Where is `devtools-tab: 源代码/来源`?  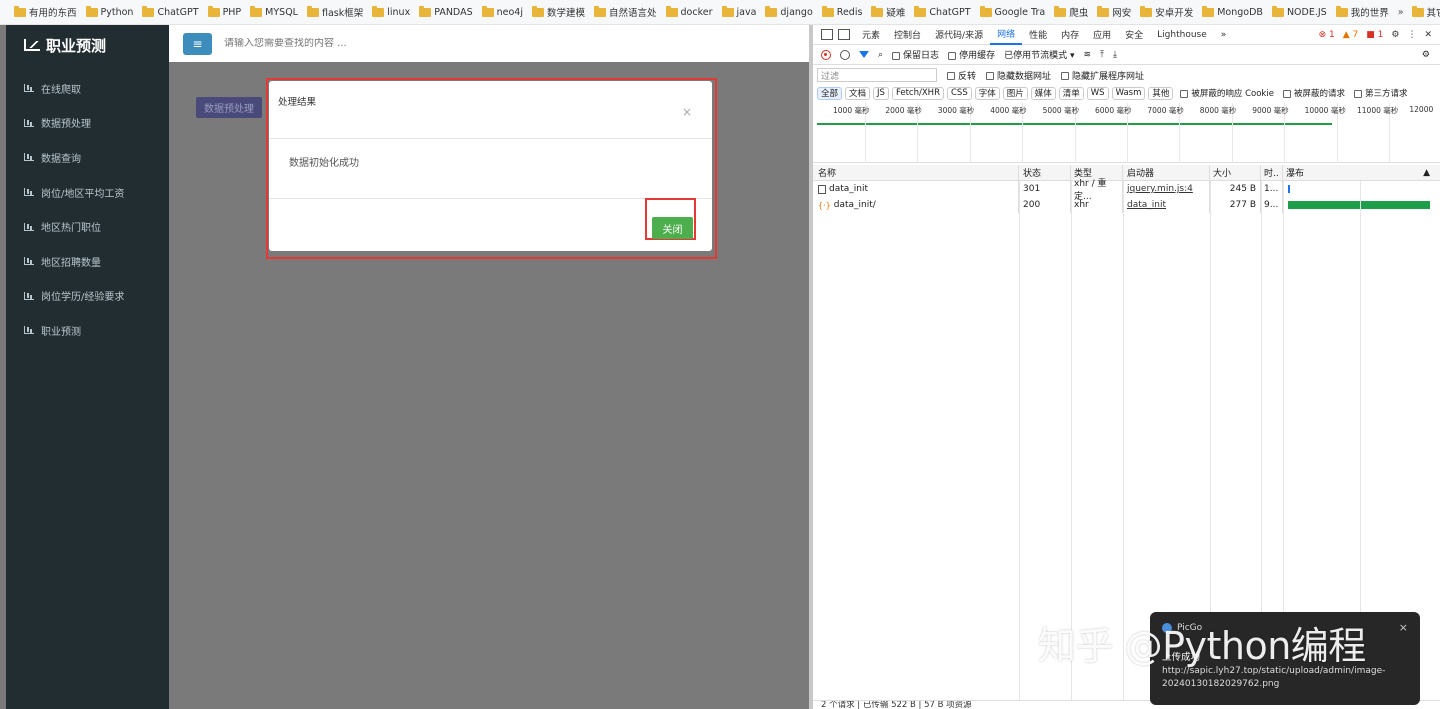
devtools-tab: 源代码/来源 is located at coordinates (959, 35).